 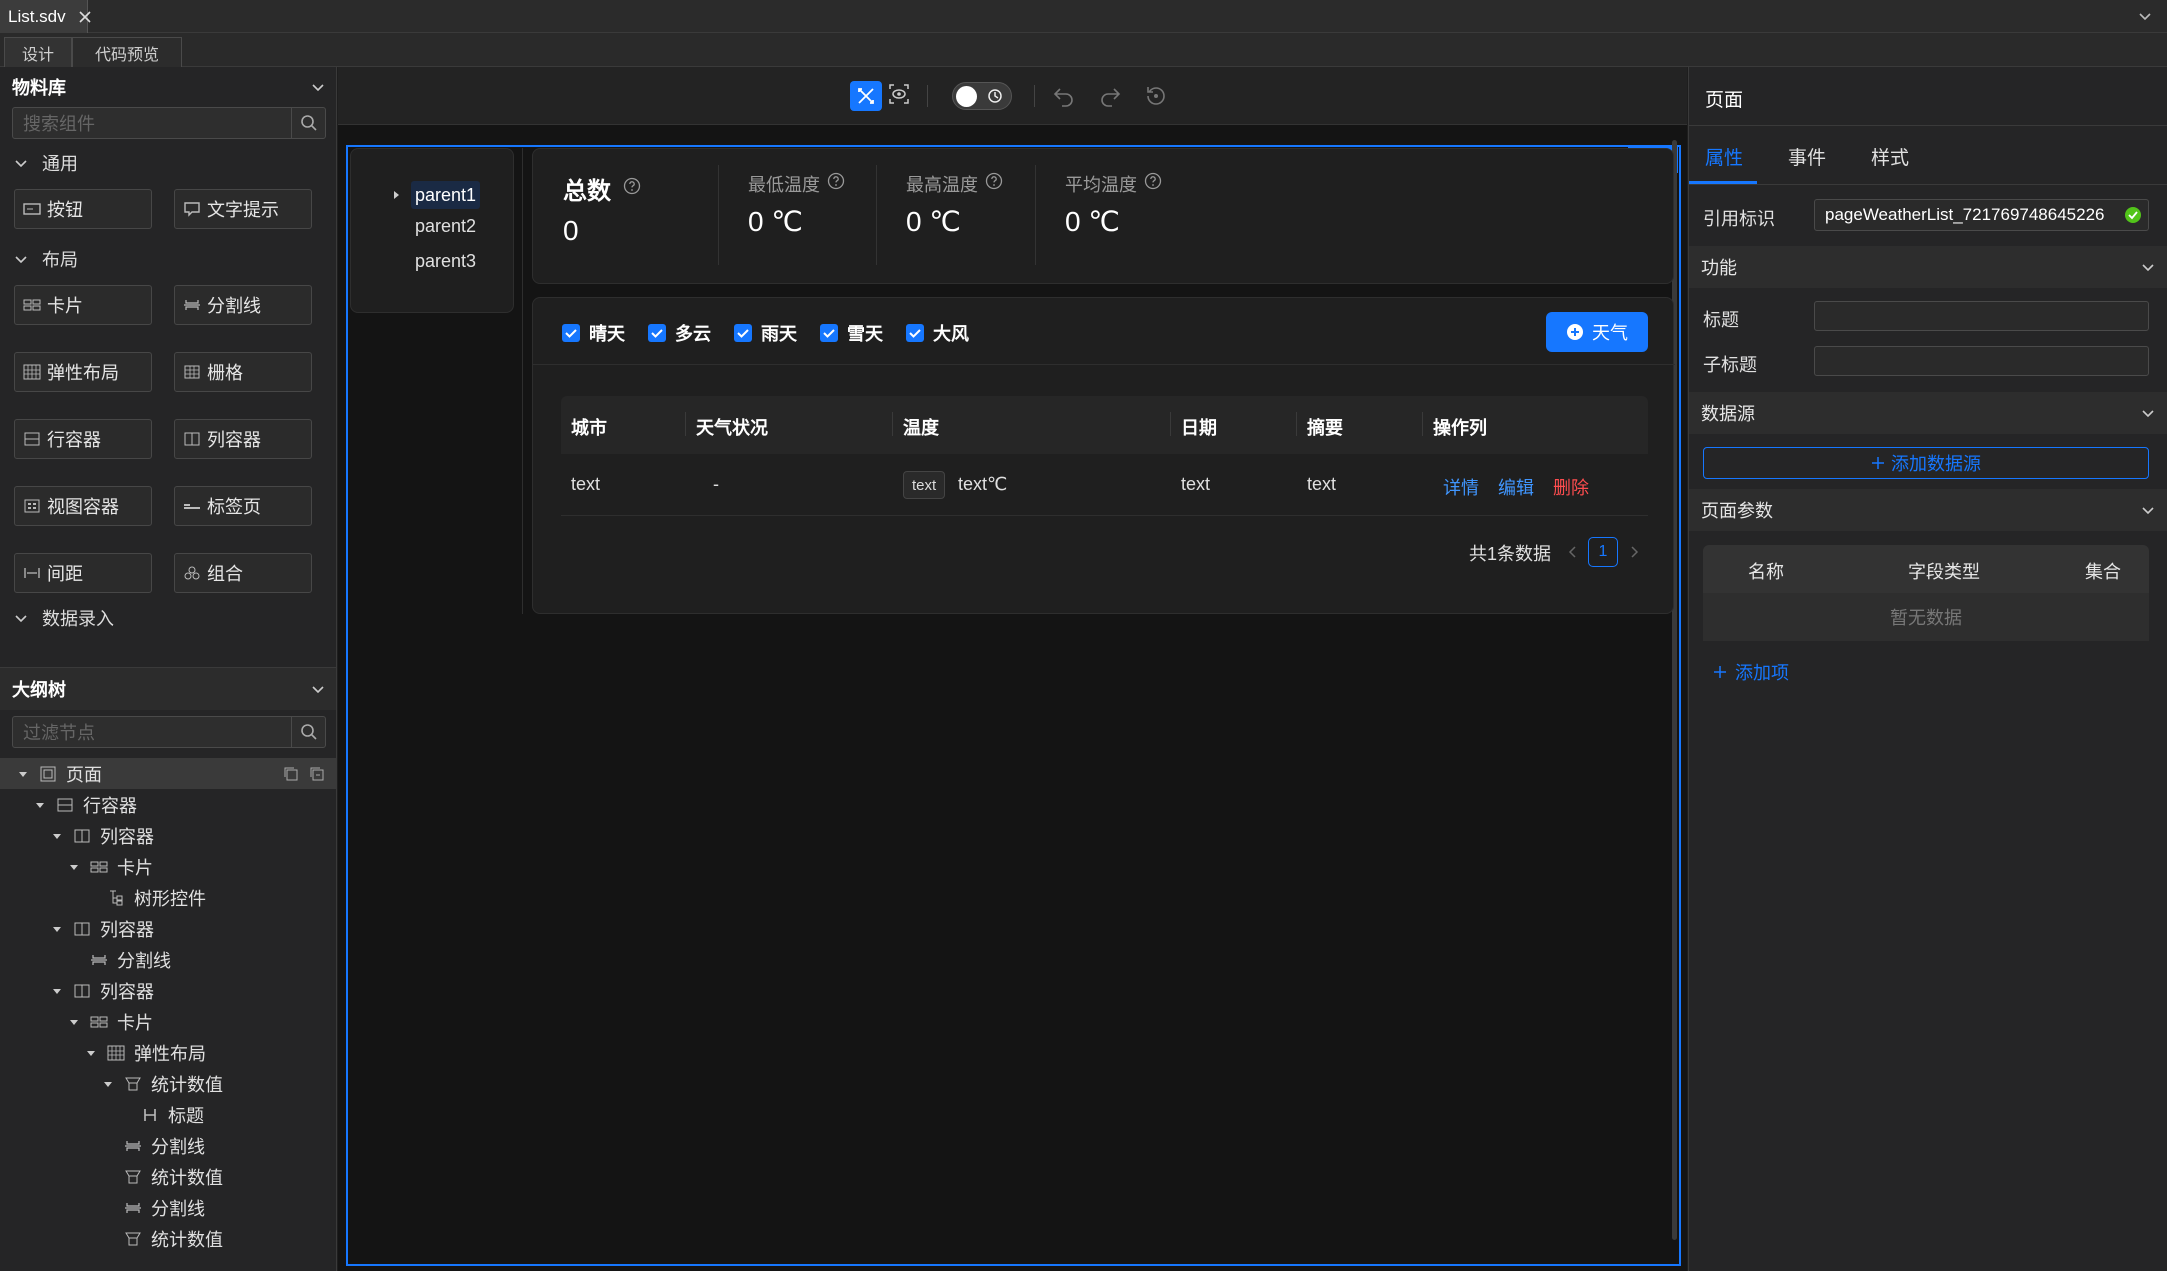 I want to click on section-page-params: 页面参数, so click(x=1928, y=510).